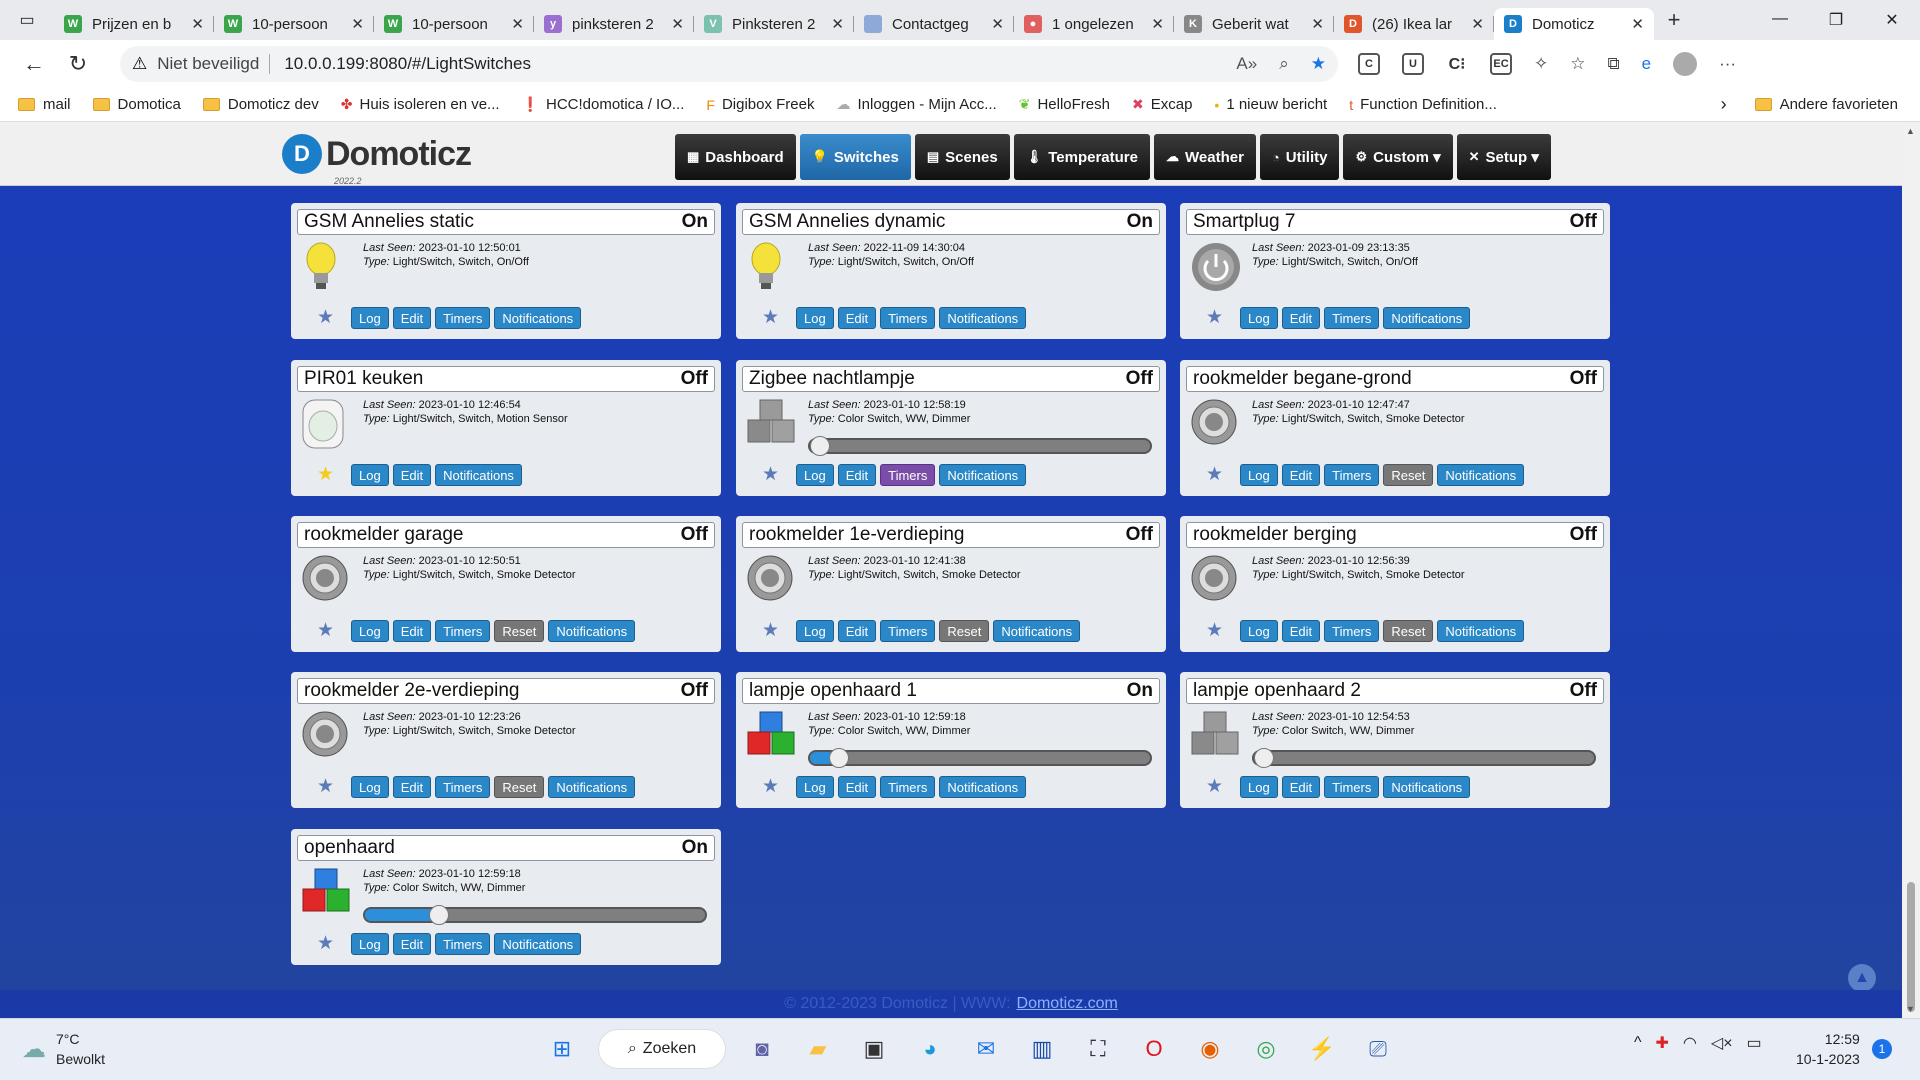 The width and height of the screenshot is (1920, 1080). Describe the element at coordinates (260, 104) in the screenshot. I see `bookmark-item: Domoticz dev` at that location.